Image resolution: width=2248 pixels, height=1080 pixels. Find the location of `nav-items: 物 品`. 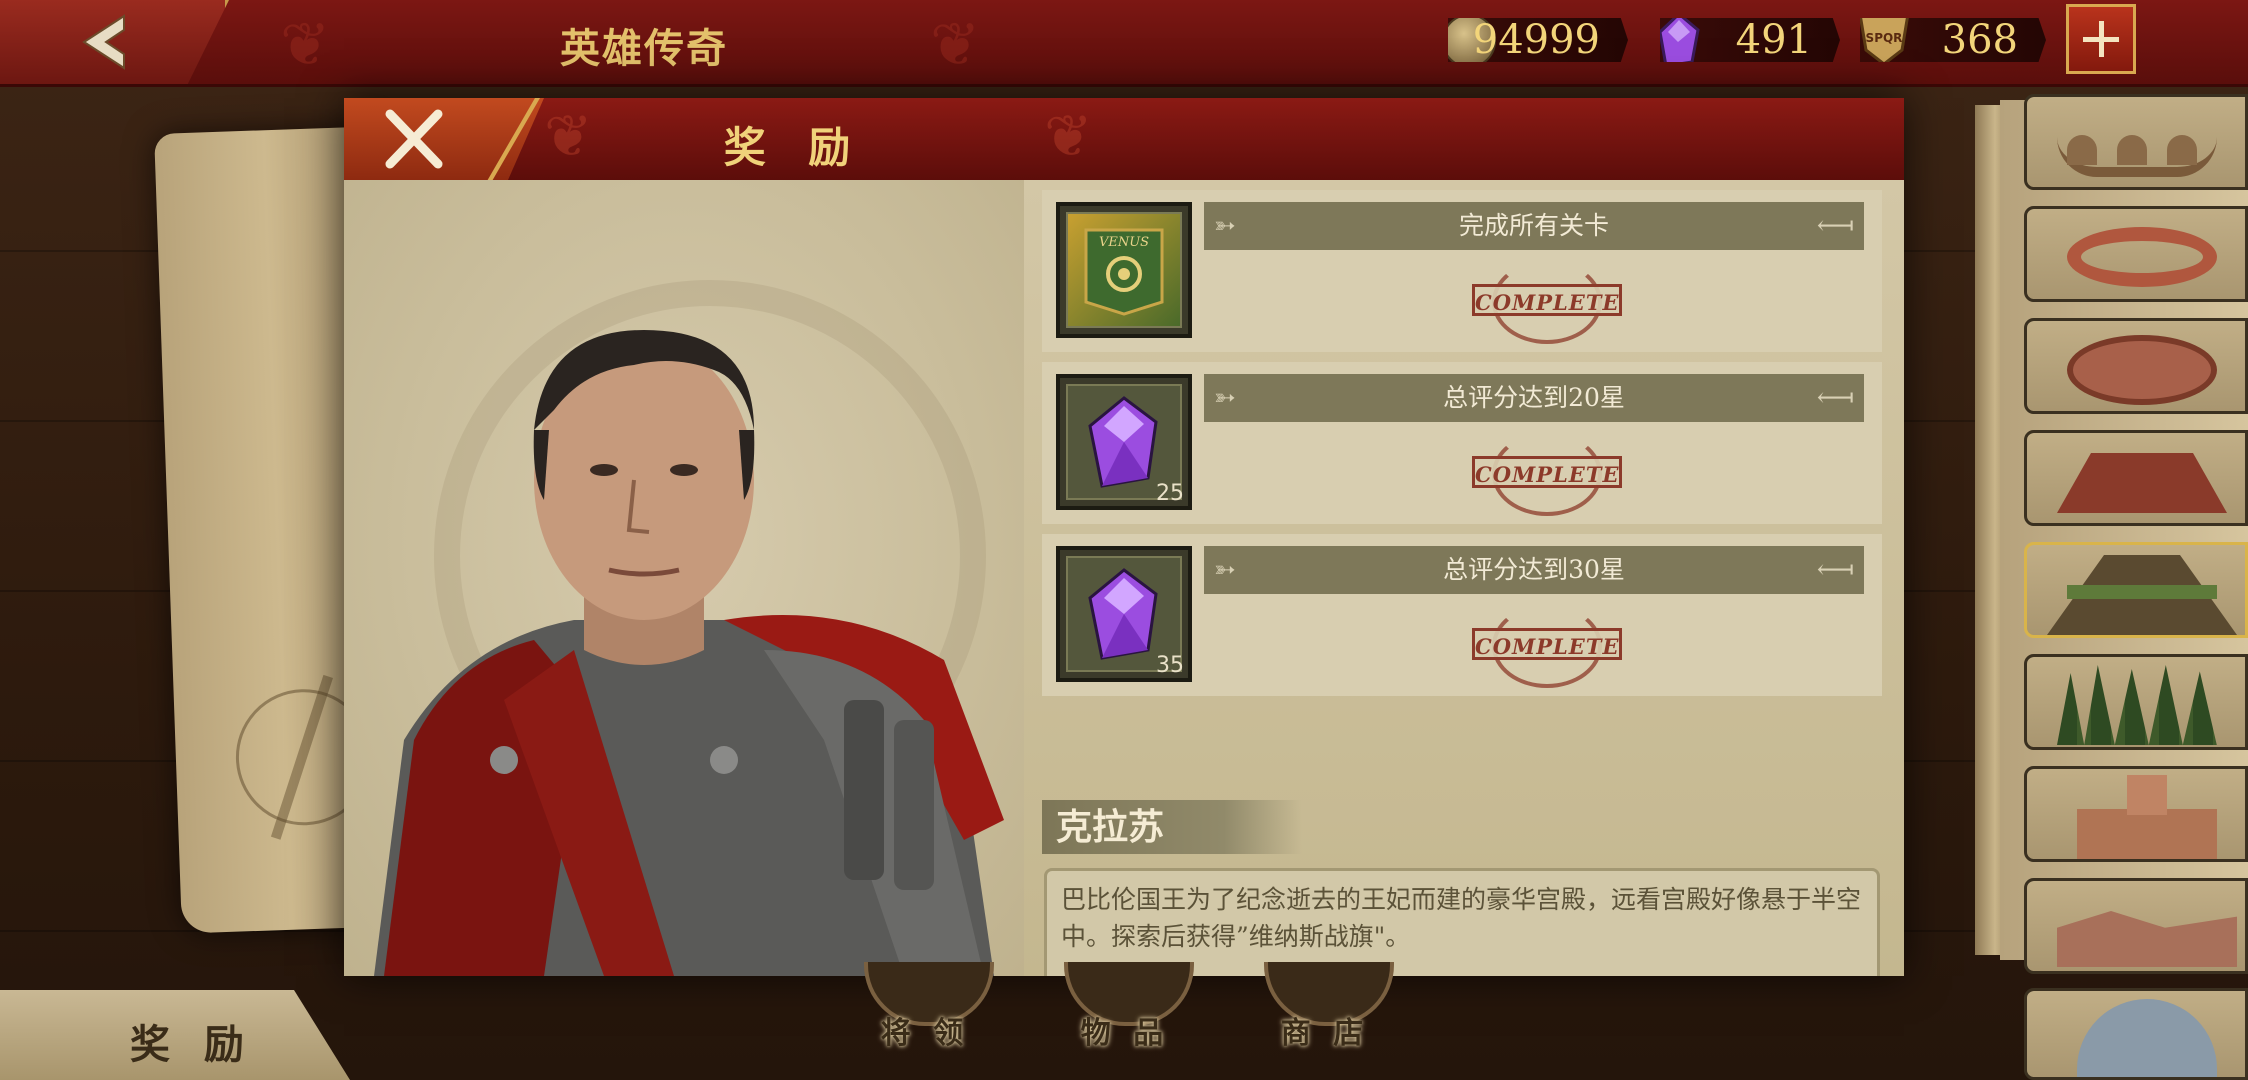

nav-items: 物 品 is located at coordinates (1127, 1021).